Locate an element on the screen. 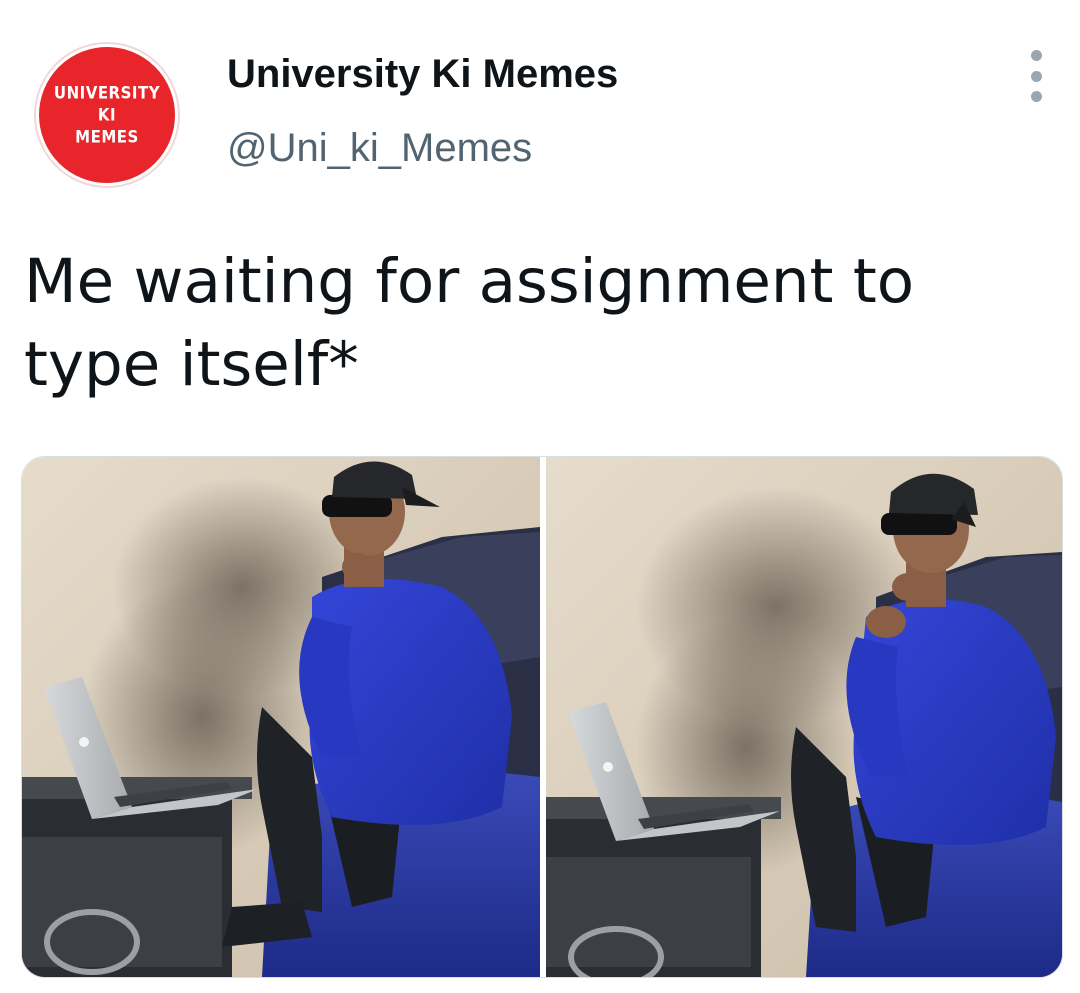 The width and height of the screenshot is (1080, 993). profile-avatar: UNIVERSITY KI MEMES is located at coordinates (107, 115).